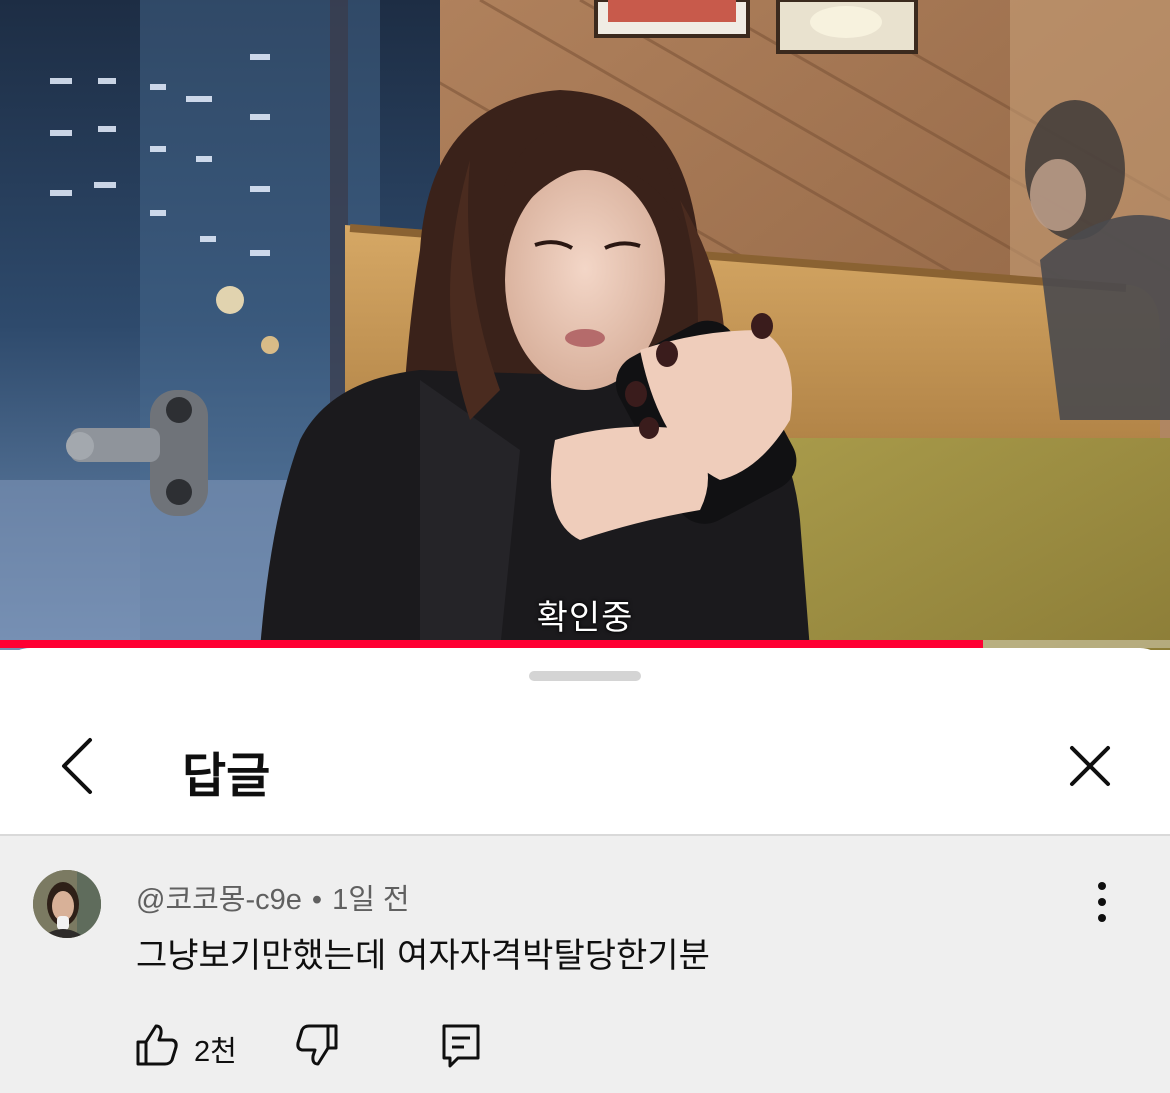  I want to click on more-vertical-icon, so click(1102, 902).